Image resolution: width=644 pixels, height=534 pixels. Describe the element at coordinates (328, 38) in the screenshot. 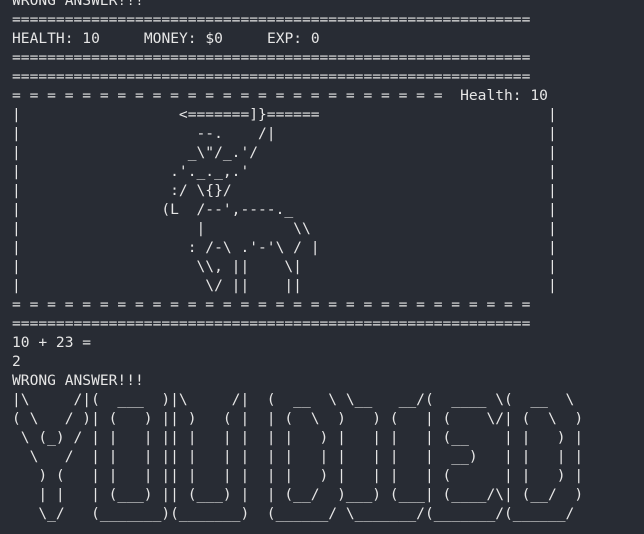

I see `status-bar: HEALTH: 10 MONEY: $0 EXP: 0` at that location.